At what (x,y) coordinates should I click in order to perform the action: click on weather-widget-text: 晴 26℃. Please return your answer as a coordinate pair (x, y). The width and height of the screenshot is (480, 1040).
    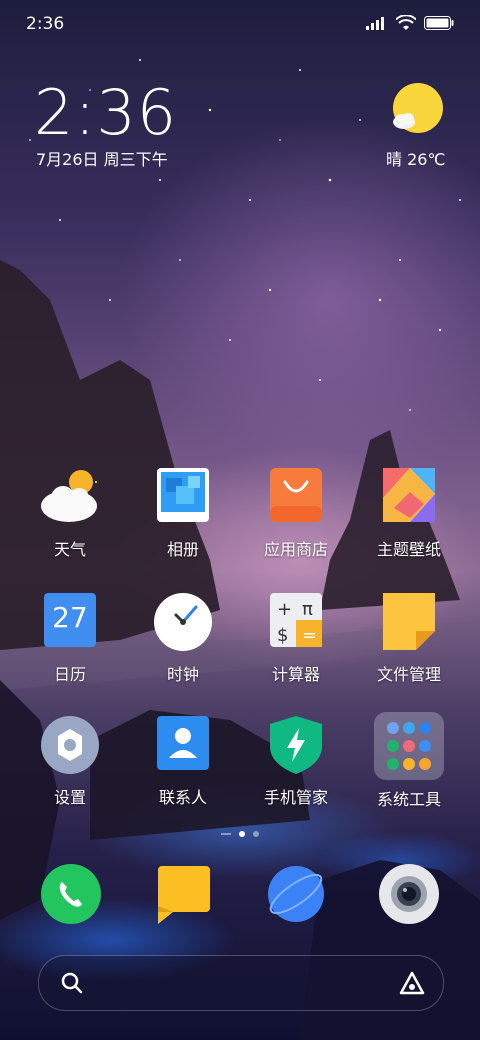
    Looking at the image, I should click on (415, 158).